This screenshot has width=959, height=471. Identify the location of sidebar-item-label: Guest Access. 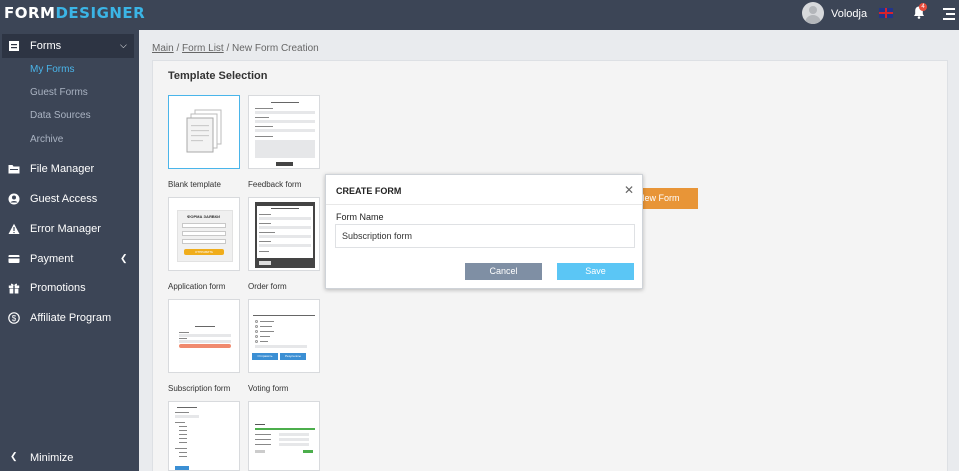
(64, 199).